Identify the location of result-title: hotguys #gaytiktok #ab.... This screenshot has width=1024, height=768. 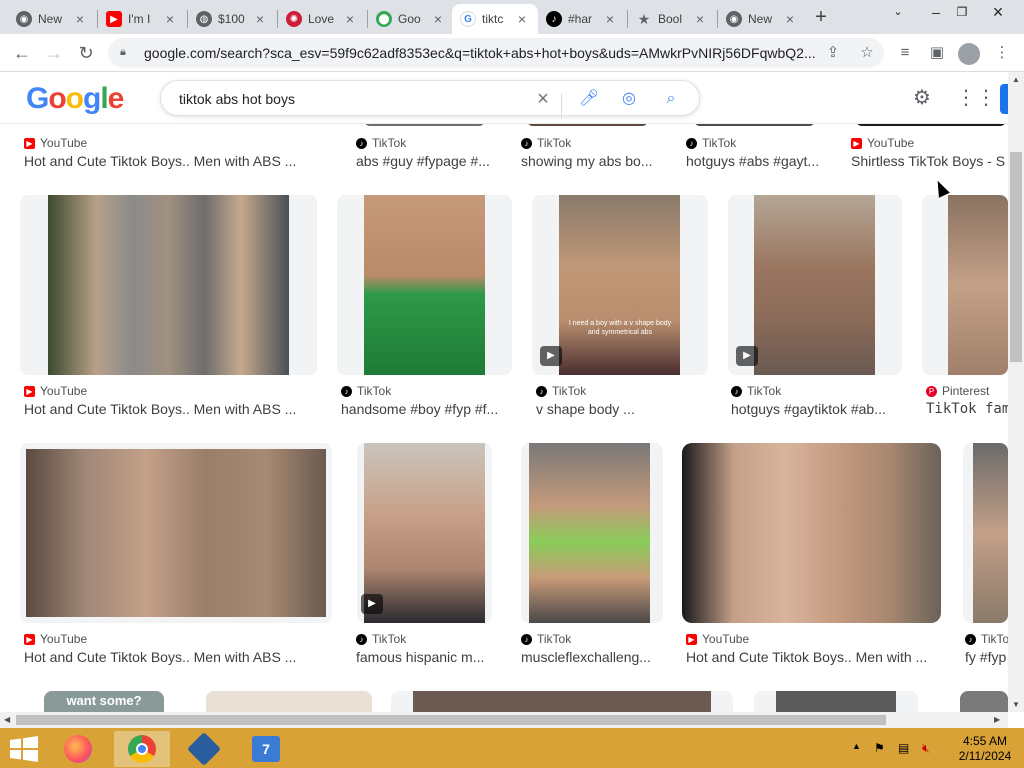
(815, 409).